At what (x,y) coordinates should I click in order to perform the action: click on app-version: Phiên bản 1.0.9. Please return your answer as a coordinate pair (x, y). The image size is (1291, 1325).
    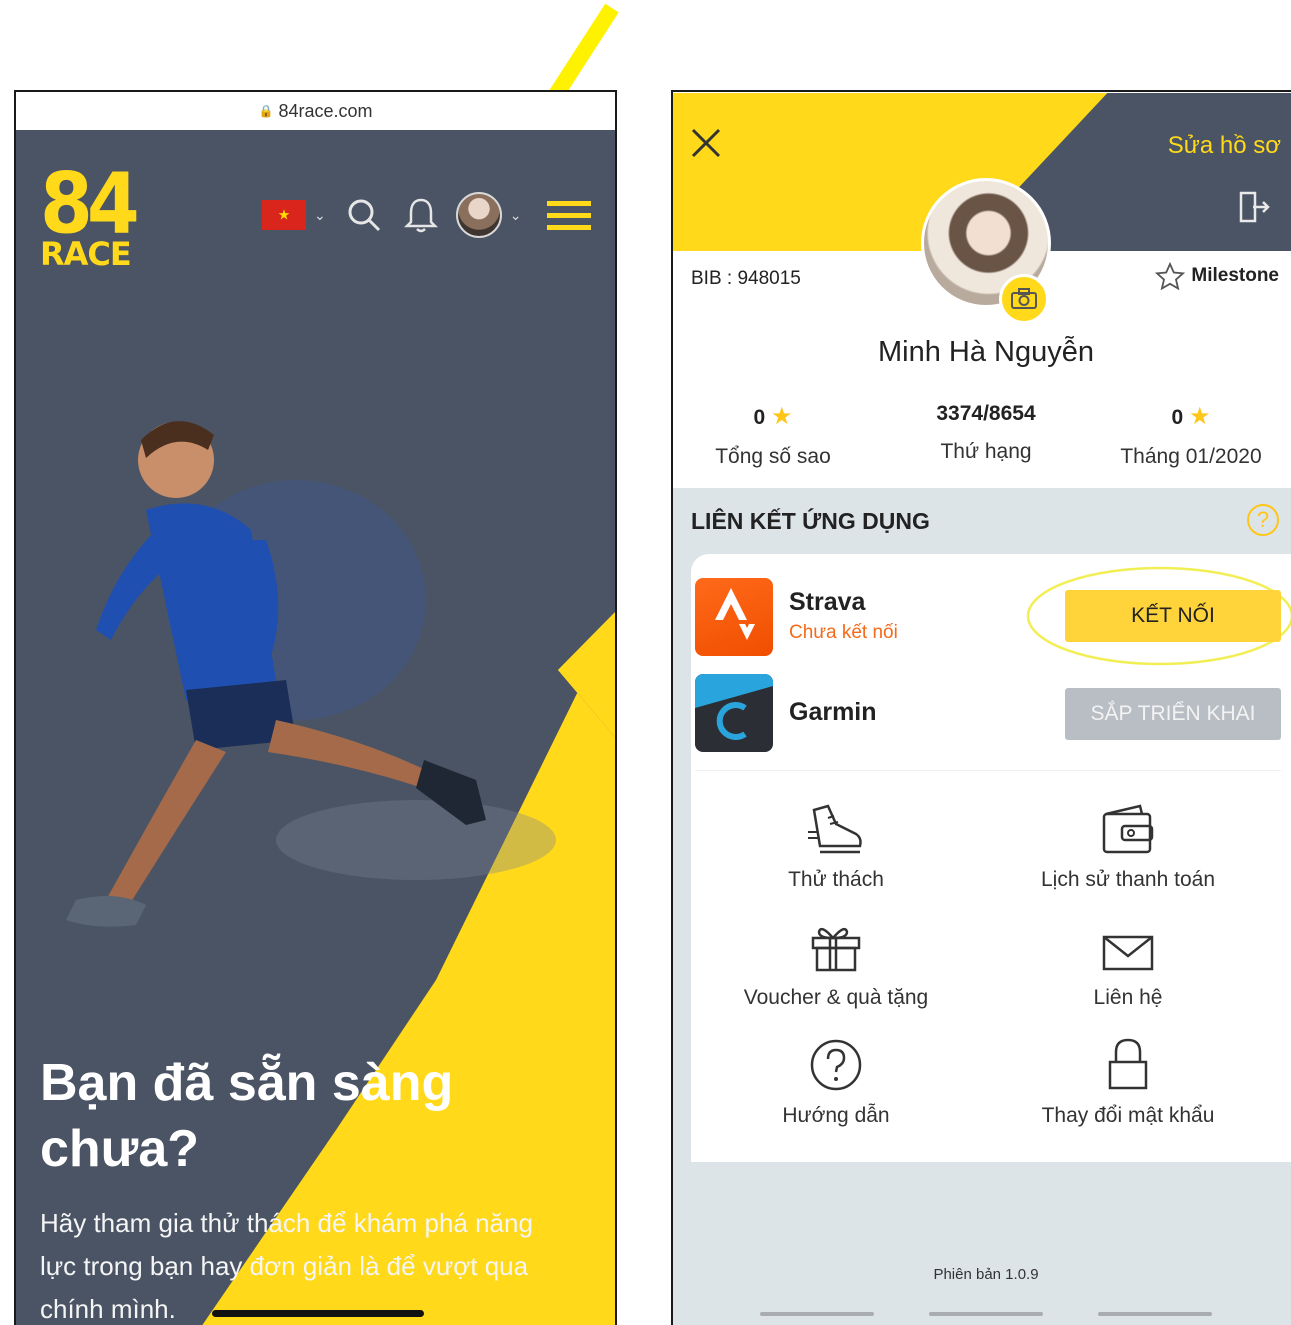
    Looking at the image, I should click on (986, 1274).